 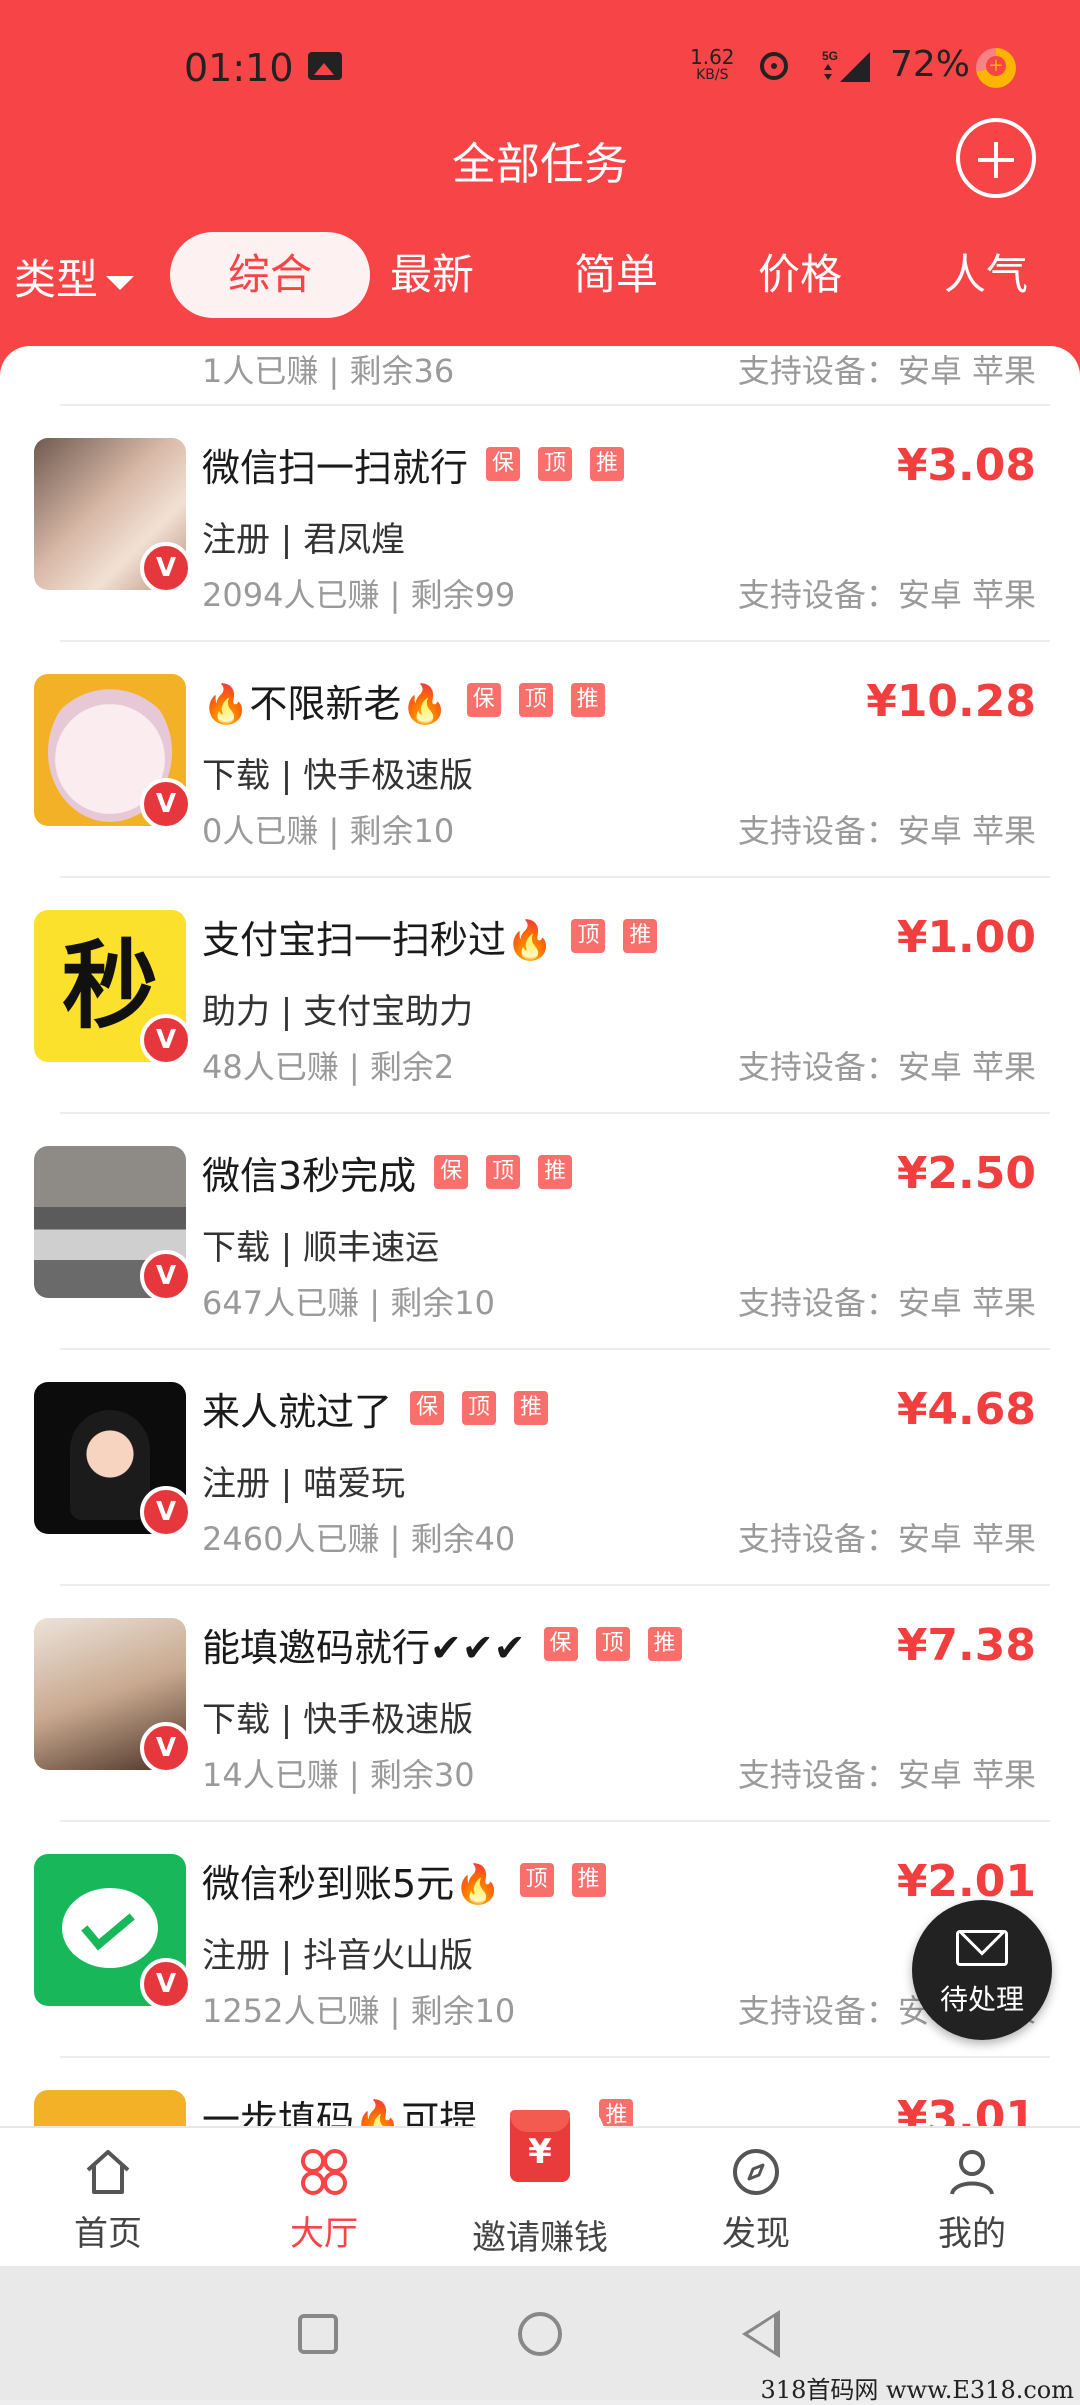 What do you see at coordinates (982, 1970) in the screenshot?
I see `pending-tasks-button: 待处理` at bounding box center [982, 1970].